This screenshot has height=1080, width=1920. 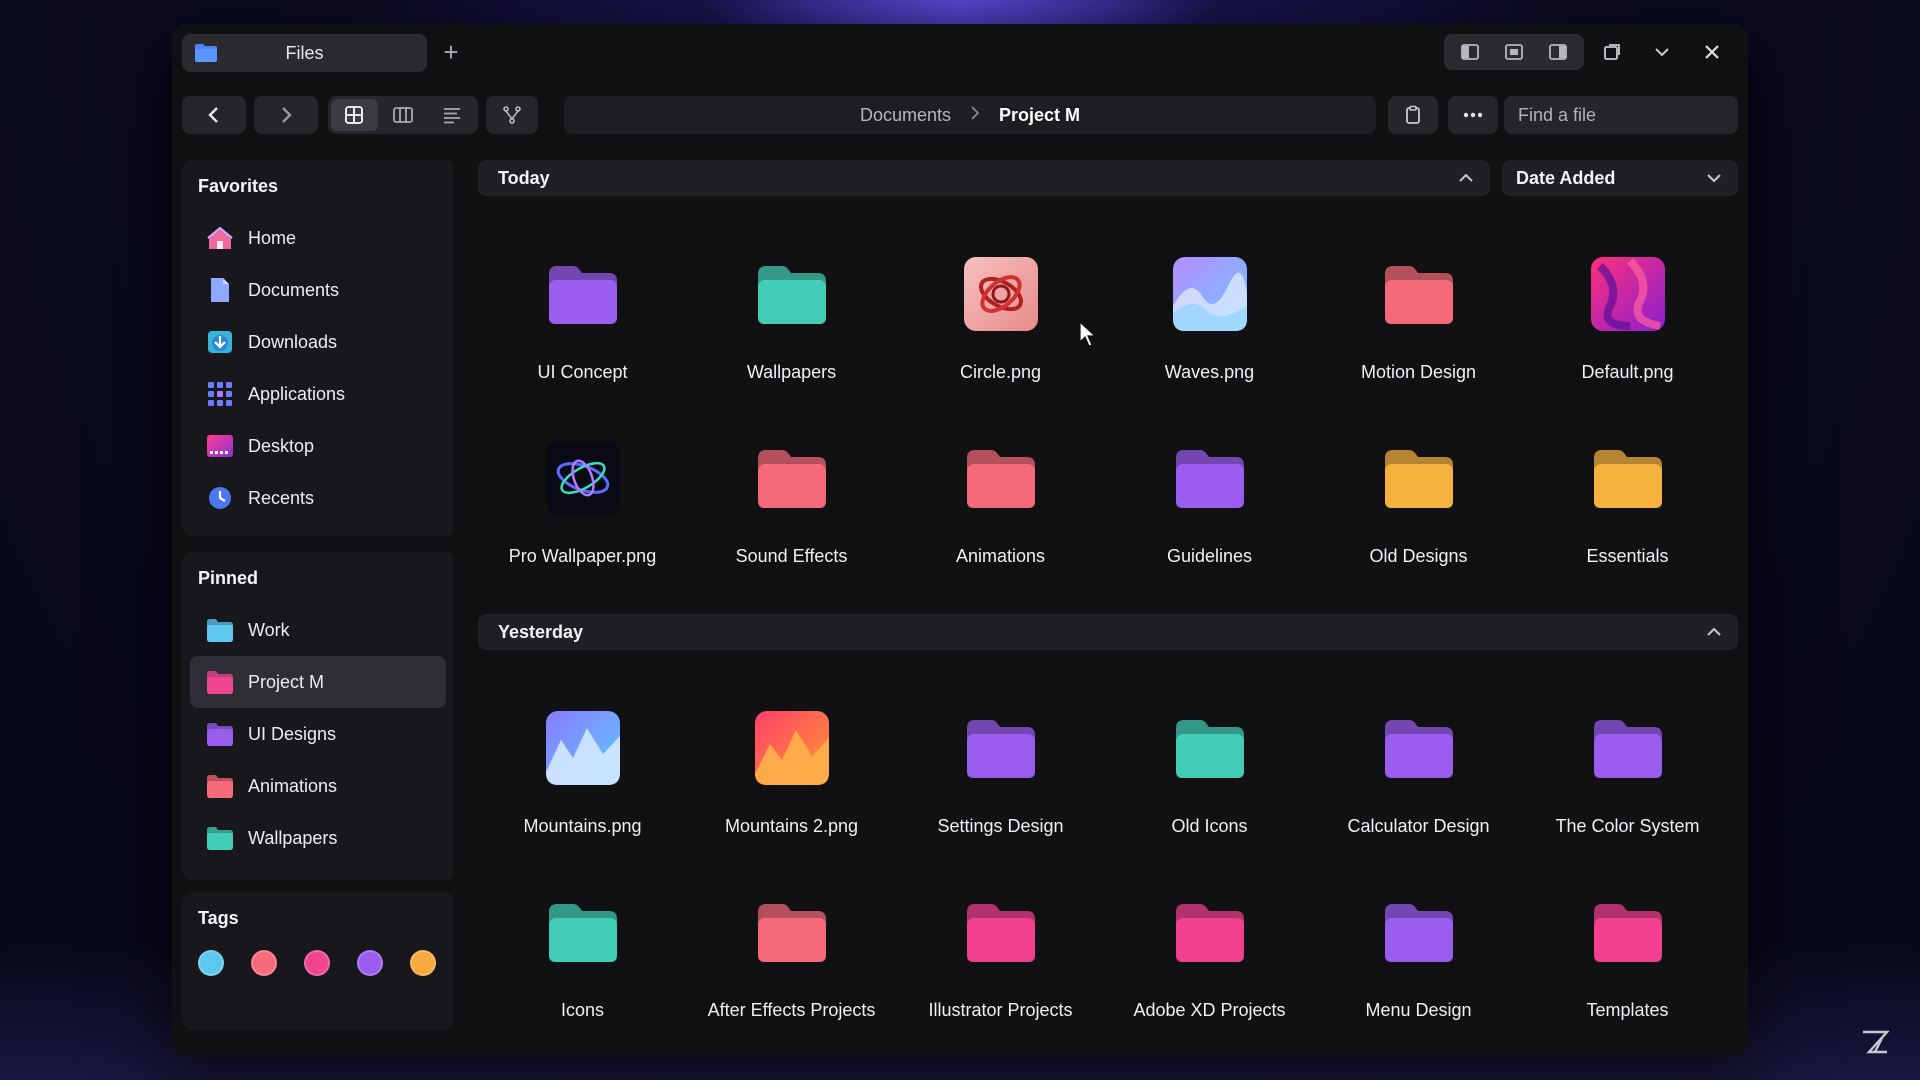 What do you see at coordinates (1712, 52) in the screenshot?
I see `close-icon` at bounding box center [1712, 52].